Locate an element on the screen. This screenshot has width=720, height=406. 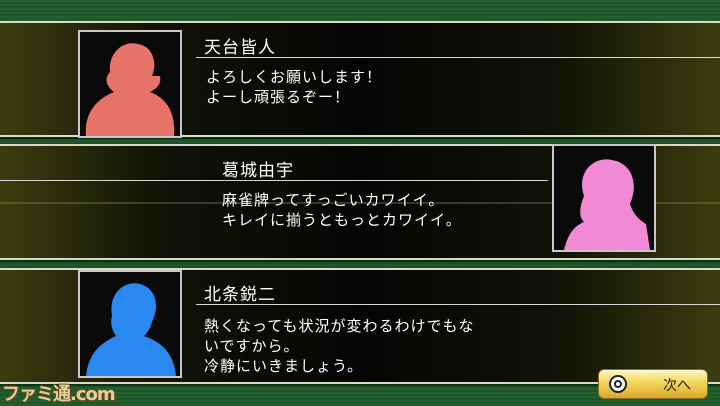
watermark-logo: ファミ通.com is located at coordinates (59, 394).